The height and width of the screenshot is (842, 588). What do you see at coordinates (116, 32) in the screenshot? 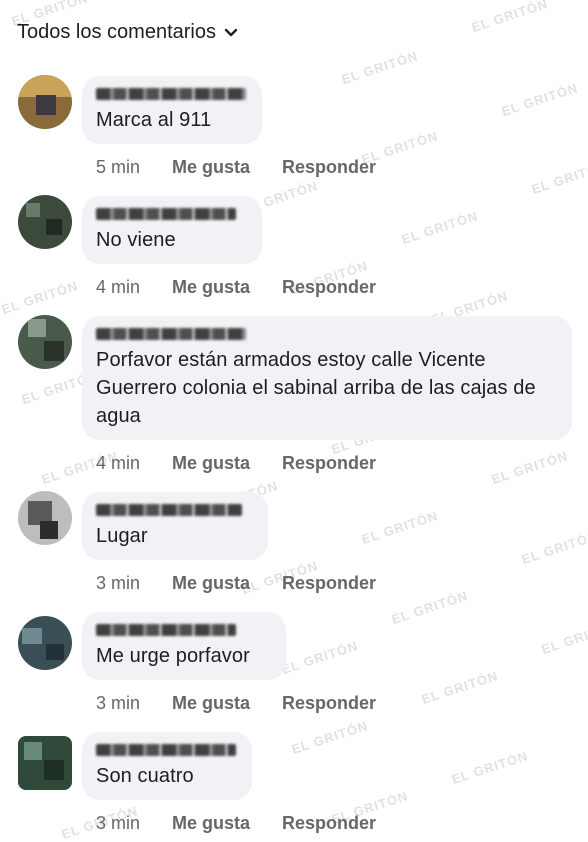
I see `filter-label: Todos los comentarios` at bounding box center [116, 32].